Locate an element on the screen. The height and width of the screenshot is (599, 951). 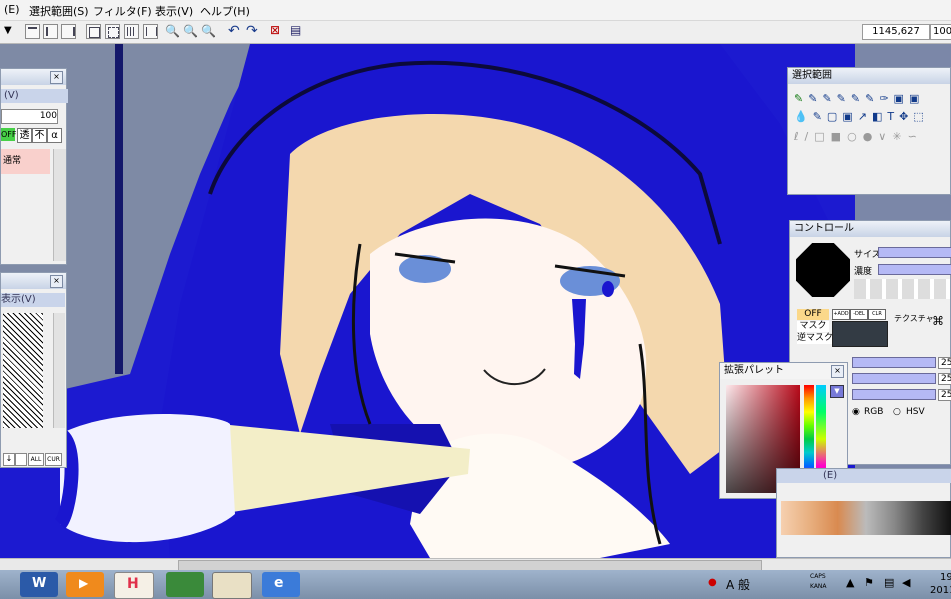
selection-panel-title: 選択範囲 is located at coordinates (869, 76).